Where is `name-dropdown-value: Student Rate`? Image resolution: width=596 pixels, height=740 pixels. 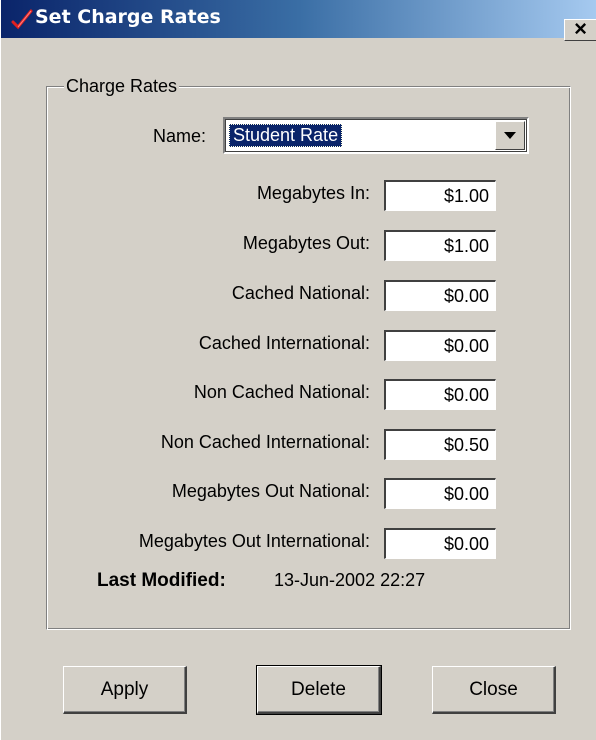 name-dropdown-value: Student Rate is located at coordinates (286, 135).